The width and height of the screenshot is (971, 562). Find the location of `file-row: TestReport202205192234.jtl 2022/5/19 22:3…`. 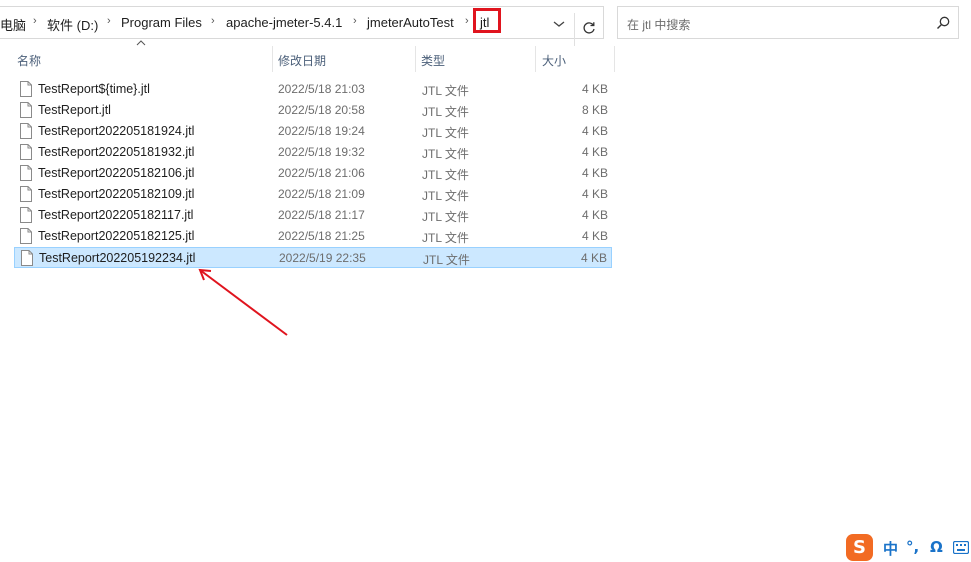

file-row: TestReport202205192234.jtl 2022/5/19 22:3… is located at coordinates (313, 257).